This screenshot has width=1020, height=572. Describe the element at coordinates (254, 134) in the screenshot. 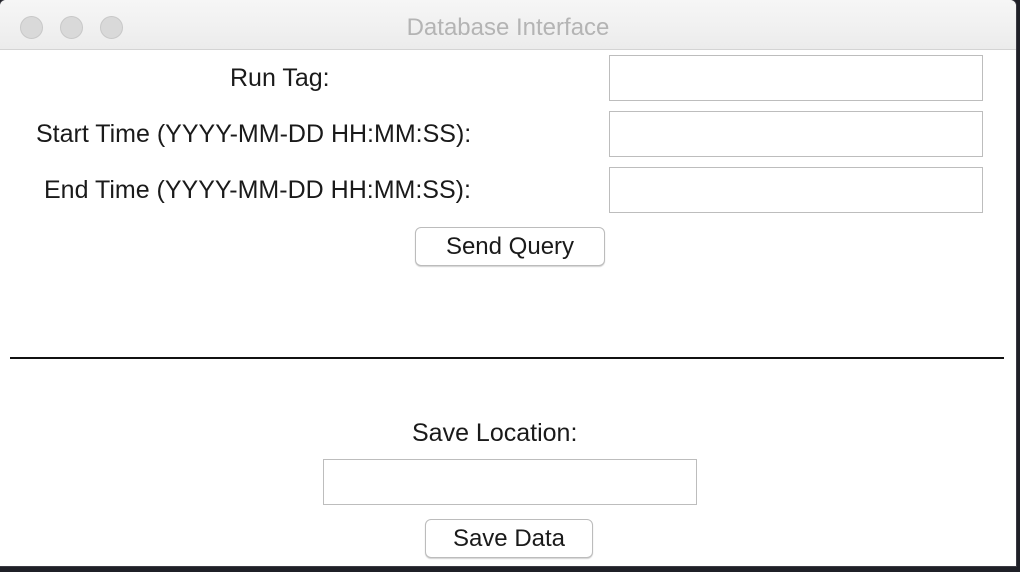

I see `start-time-label: Start Time (YYYY-MM-DD HH:MM:SS):` at that location.